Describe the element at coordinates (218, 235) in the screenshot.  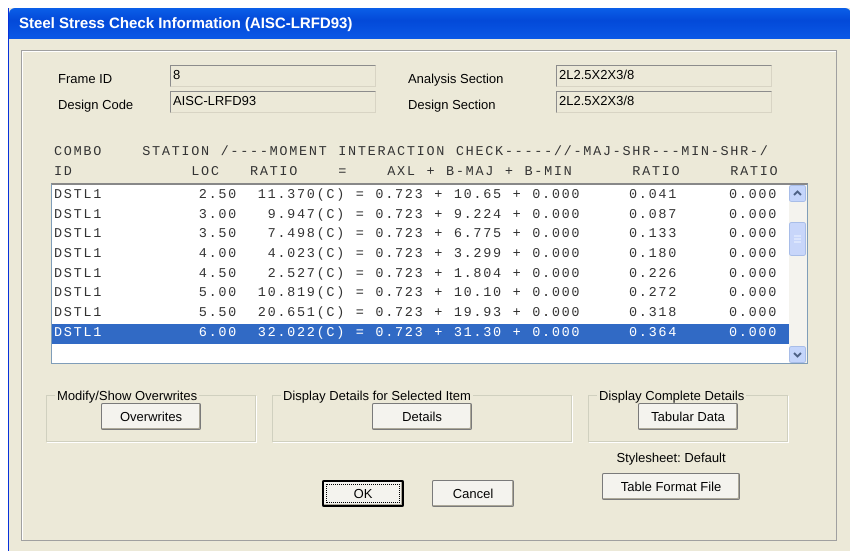
I see `loc-cell-text: 3.50` at that location.